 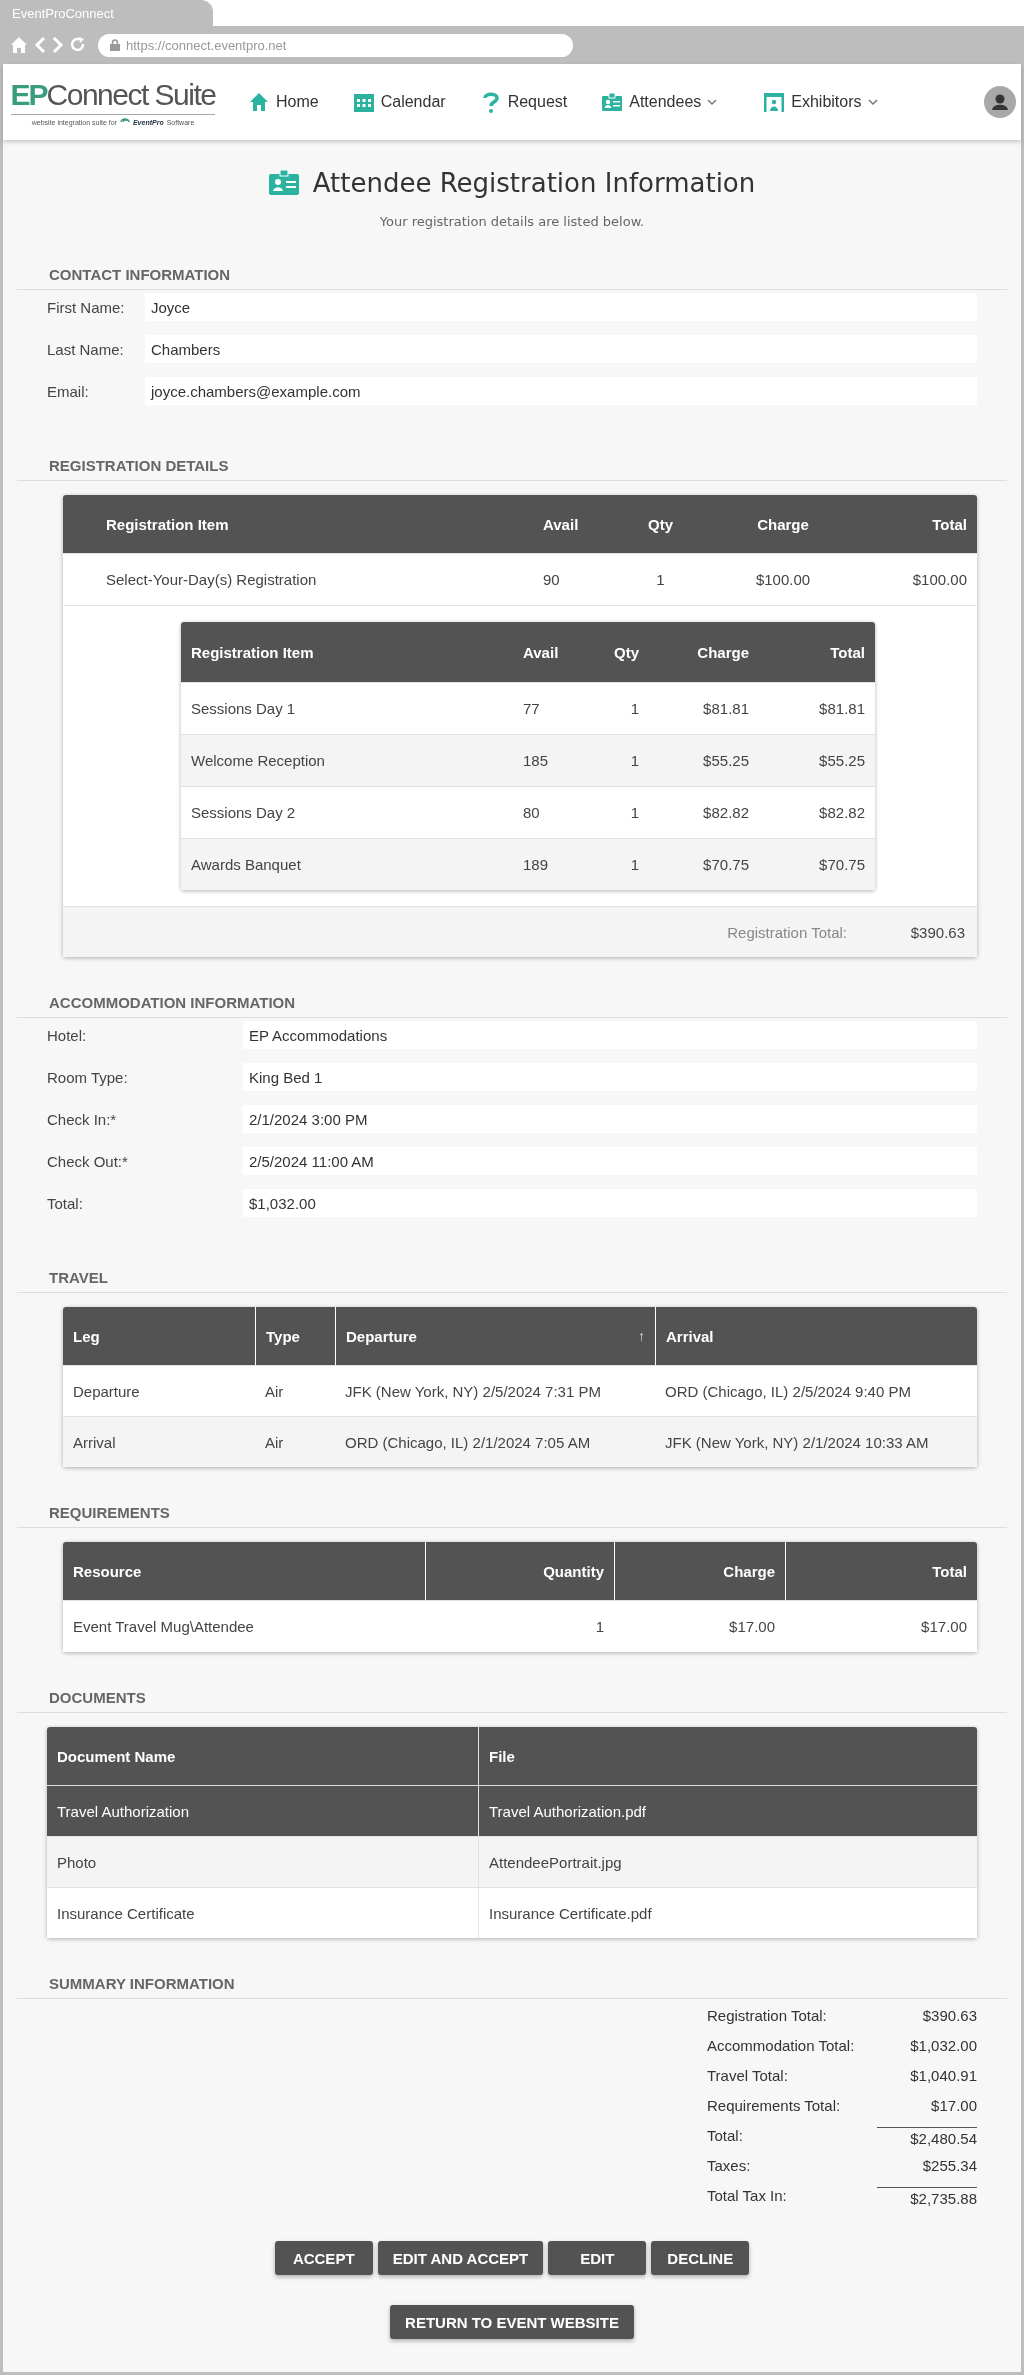 What do you see at coordinates (68, 391) in the screenshot?
I see `field-label: Email:` at bounding box center [68, 391].